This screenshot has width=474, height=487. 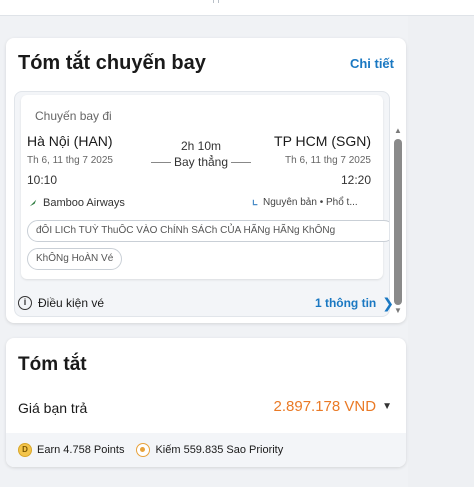 What do you see at coordinates (201, 146) in the screenshot?
I see `flight-duration: 2h 10m` at bounding box center [201, 146].